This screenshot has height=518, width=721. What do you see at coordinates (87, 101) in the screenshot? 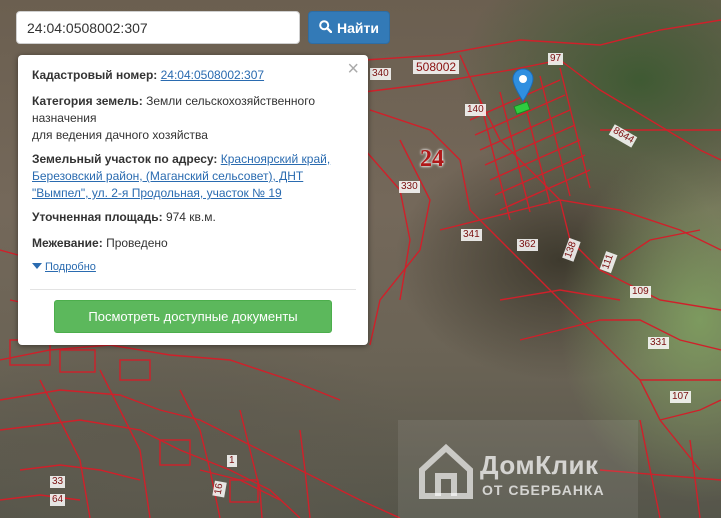
I see `land-category-label: Категория земель:` at bounding box center [87, 101].